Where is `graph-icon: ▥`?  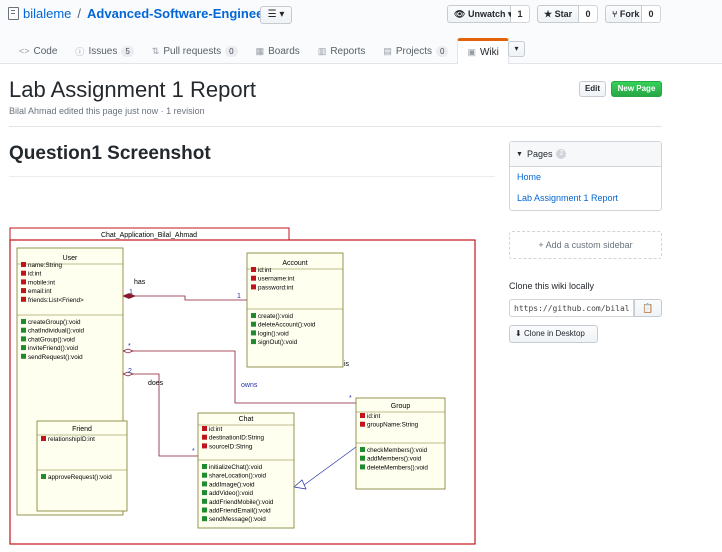
graph-icon: ▥ is located at coordinates (322, 50).